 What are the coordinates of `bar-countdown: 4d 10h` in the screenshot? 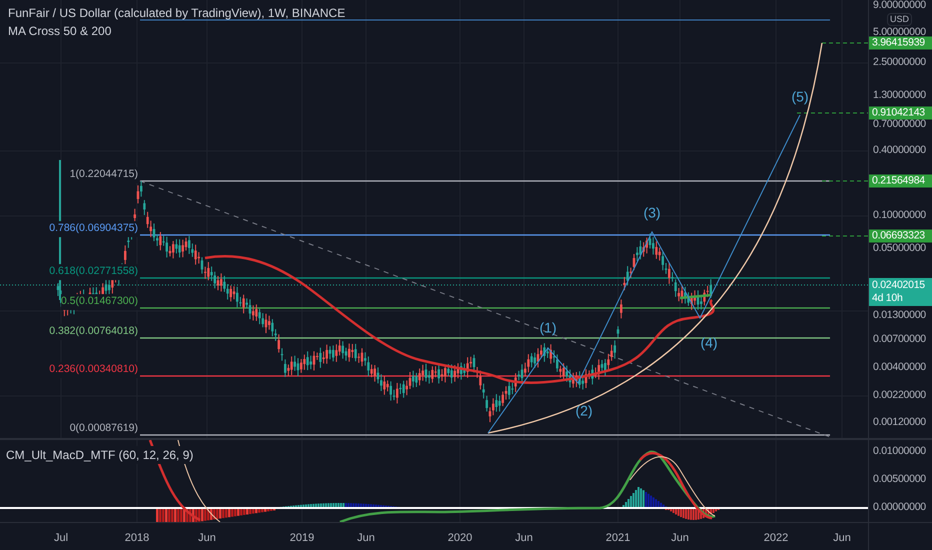 It's located at (888, 298).